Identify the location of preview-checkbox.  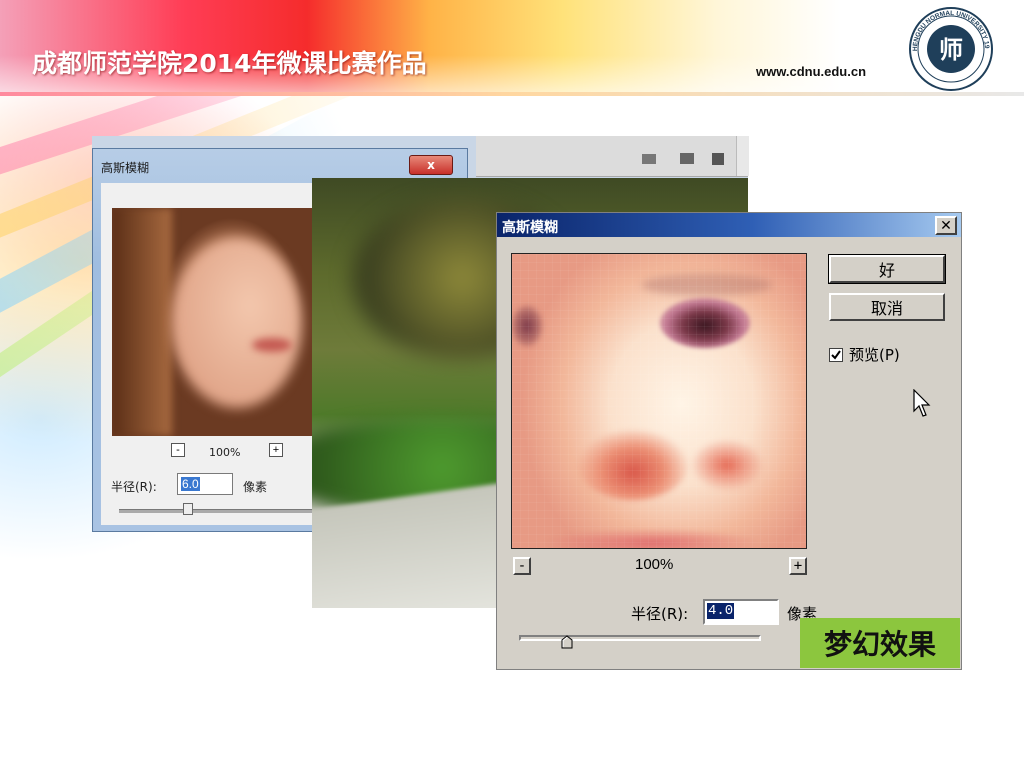
(836, 354).